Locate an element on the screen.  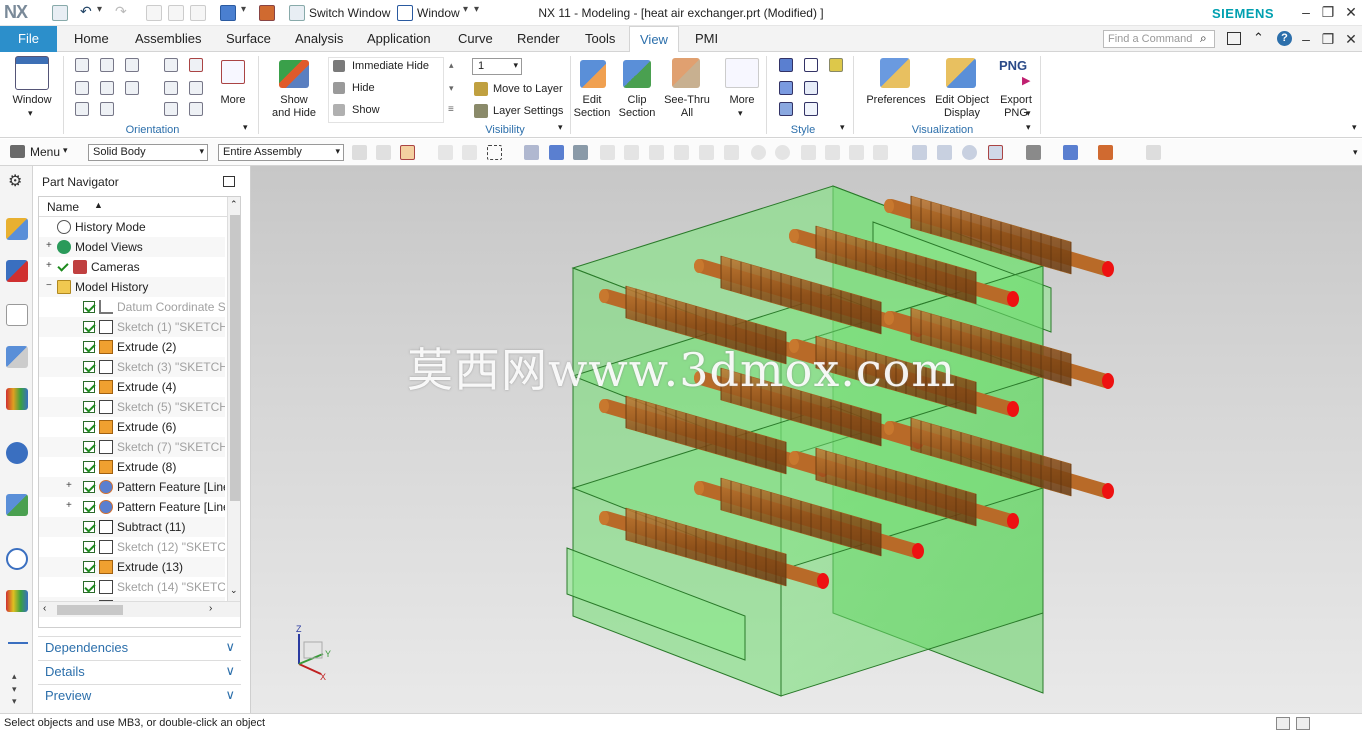
preview-panel: Preview ∨ is located at coordinates (139, 695).